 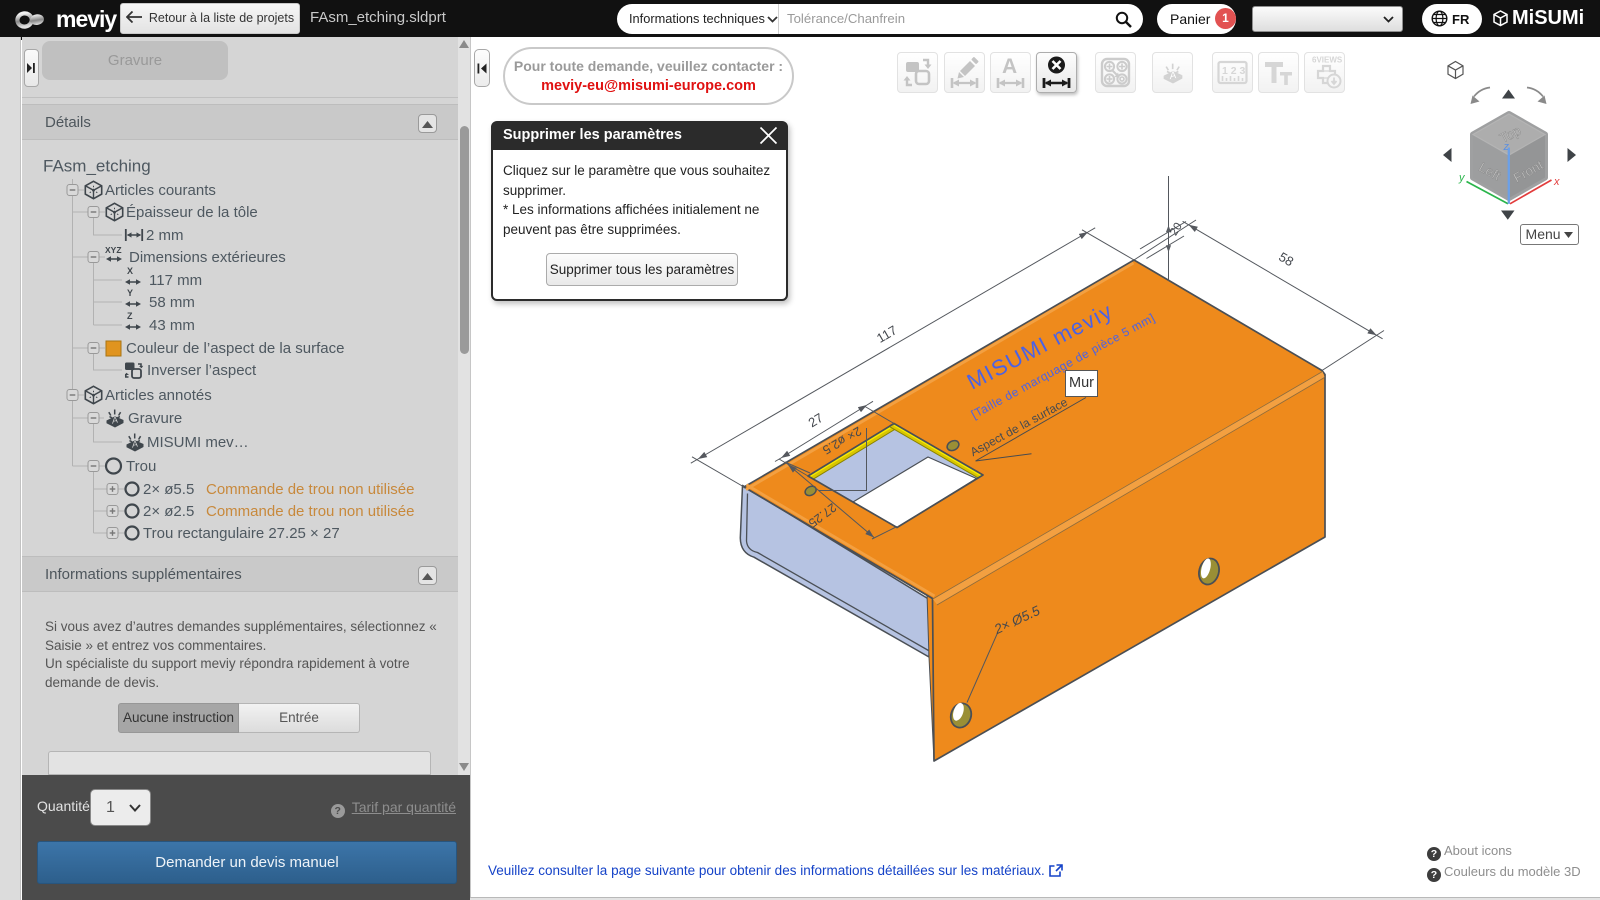 I want to click on svg-text: 2× ø5.5, so click(x=168, y=489).